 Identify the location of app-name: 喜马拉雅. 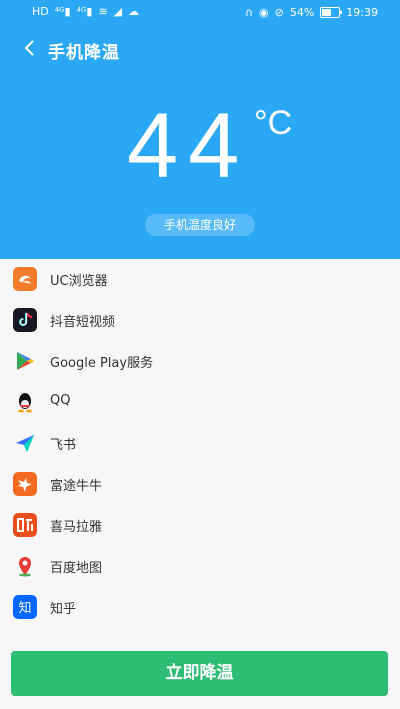
(76, 527).